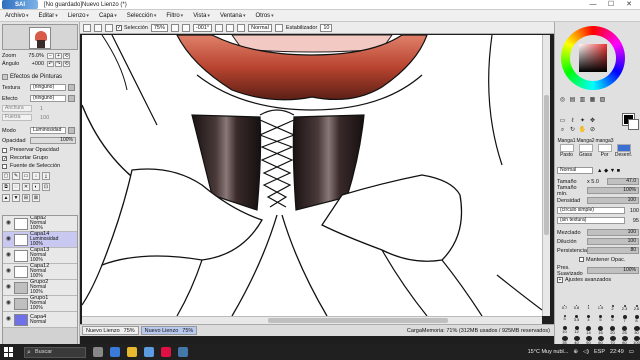 The height and width of the screenshot is (360, 640). I want to click on layer-item: ◉ Capa13 Normal 100%, so click(40, 255).